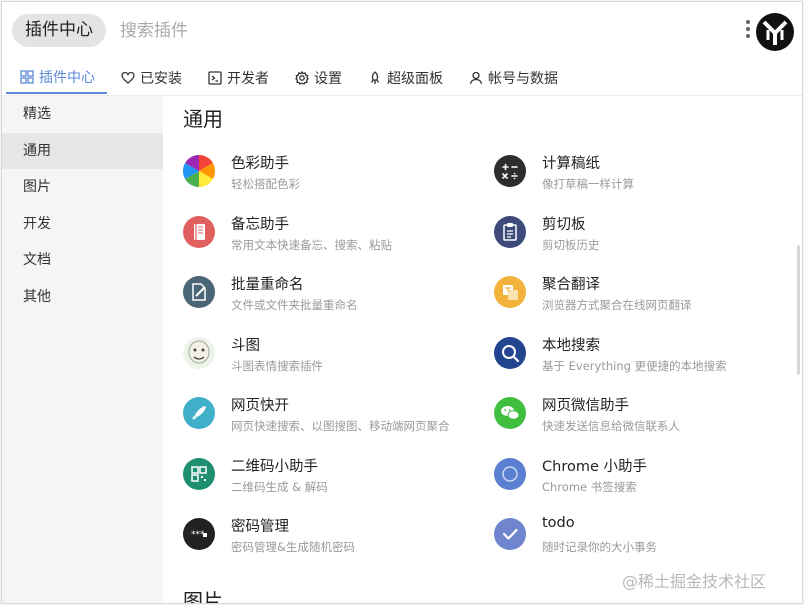  Describe the element at coordinates (59, 30) in the screenshot. I see `plugin-center-pill: 插件中心` at that location.